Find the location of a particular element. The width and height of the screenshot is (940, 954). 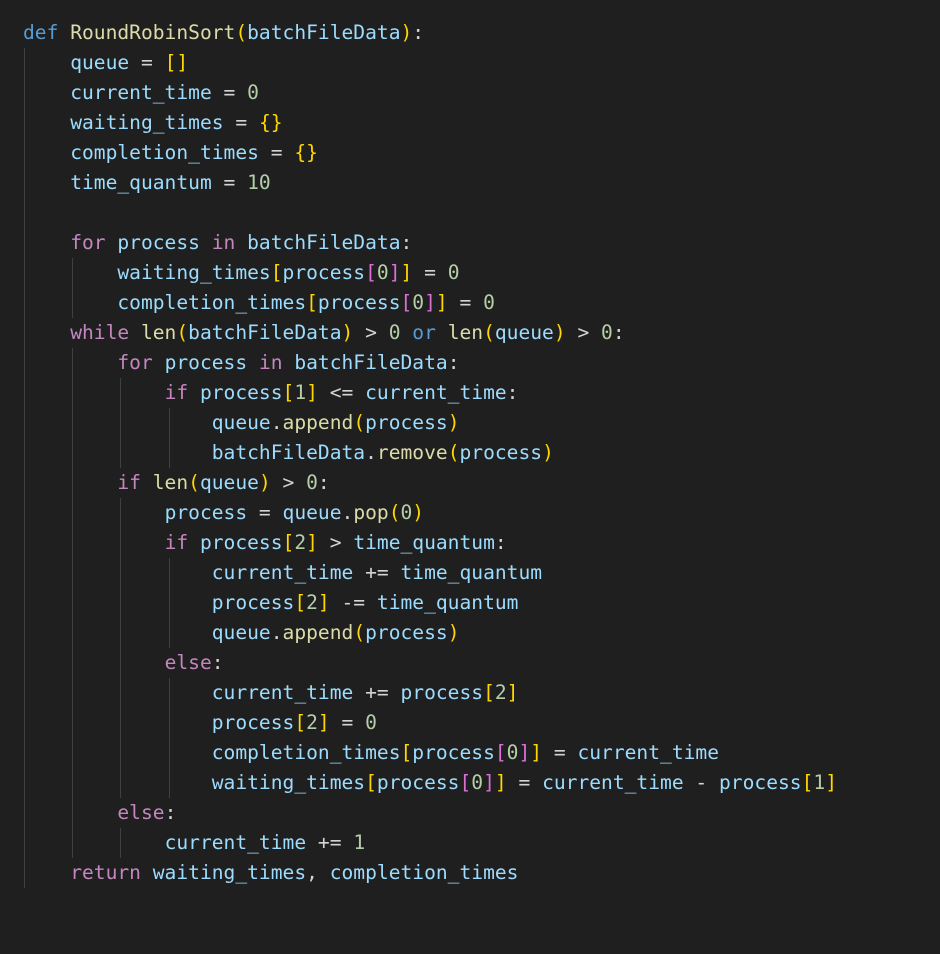

code-line: waiting_times = {} is located at coordinates (470, 123).